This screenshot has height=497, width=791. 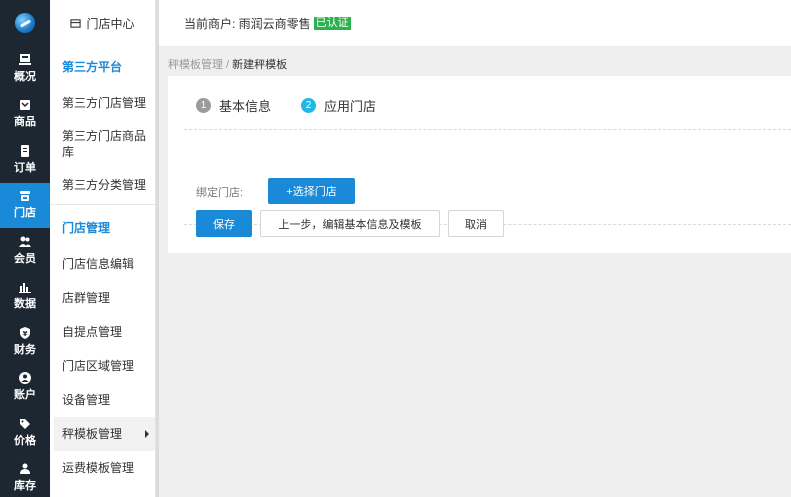 What do you see at coordinates (102, 103) in the screenshot?
I see `sidebar-item-third-party-store: 第三方门店管理` at bounding box center [102, 103].